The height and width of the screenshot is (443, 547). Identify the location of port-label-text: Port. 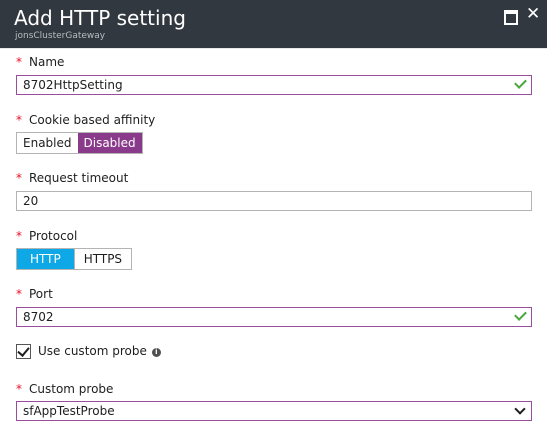
(41, 294).